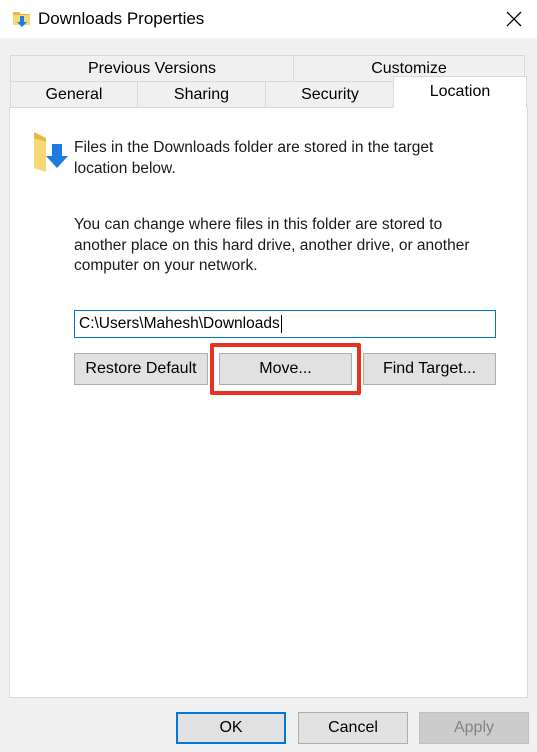 This screenshot has height=752, width=537. I want to click on tab-label: General, so click(74, 94).